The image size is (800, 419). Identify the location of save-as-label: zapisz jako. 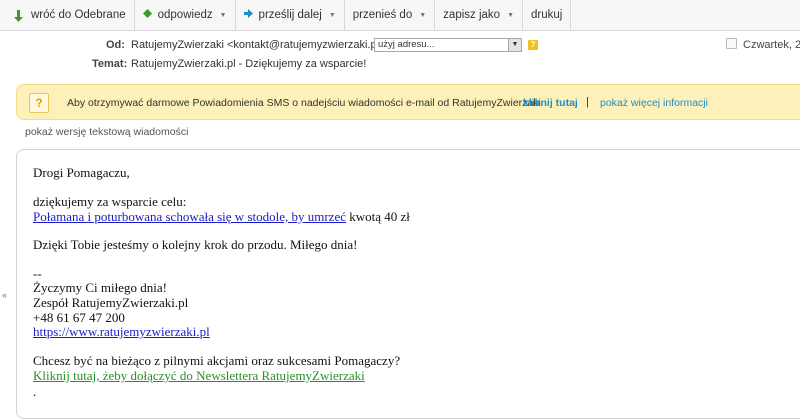
(472, 15).